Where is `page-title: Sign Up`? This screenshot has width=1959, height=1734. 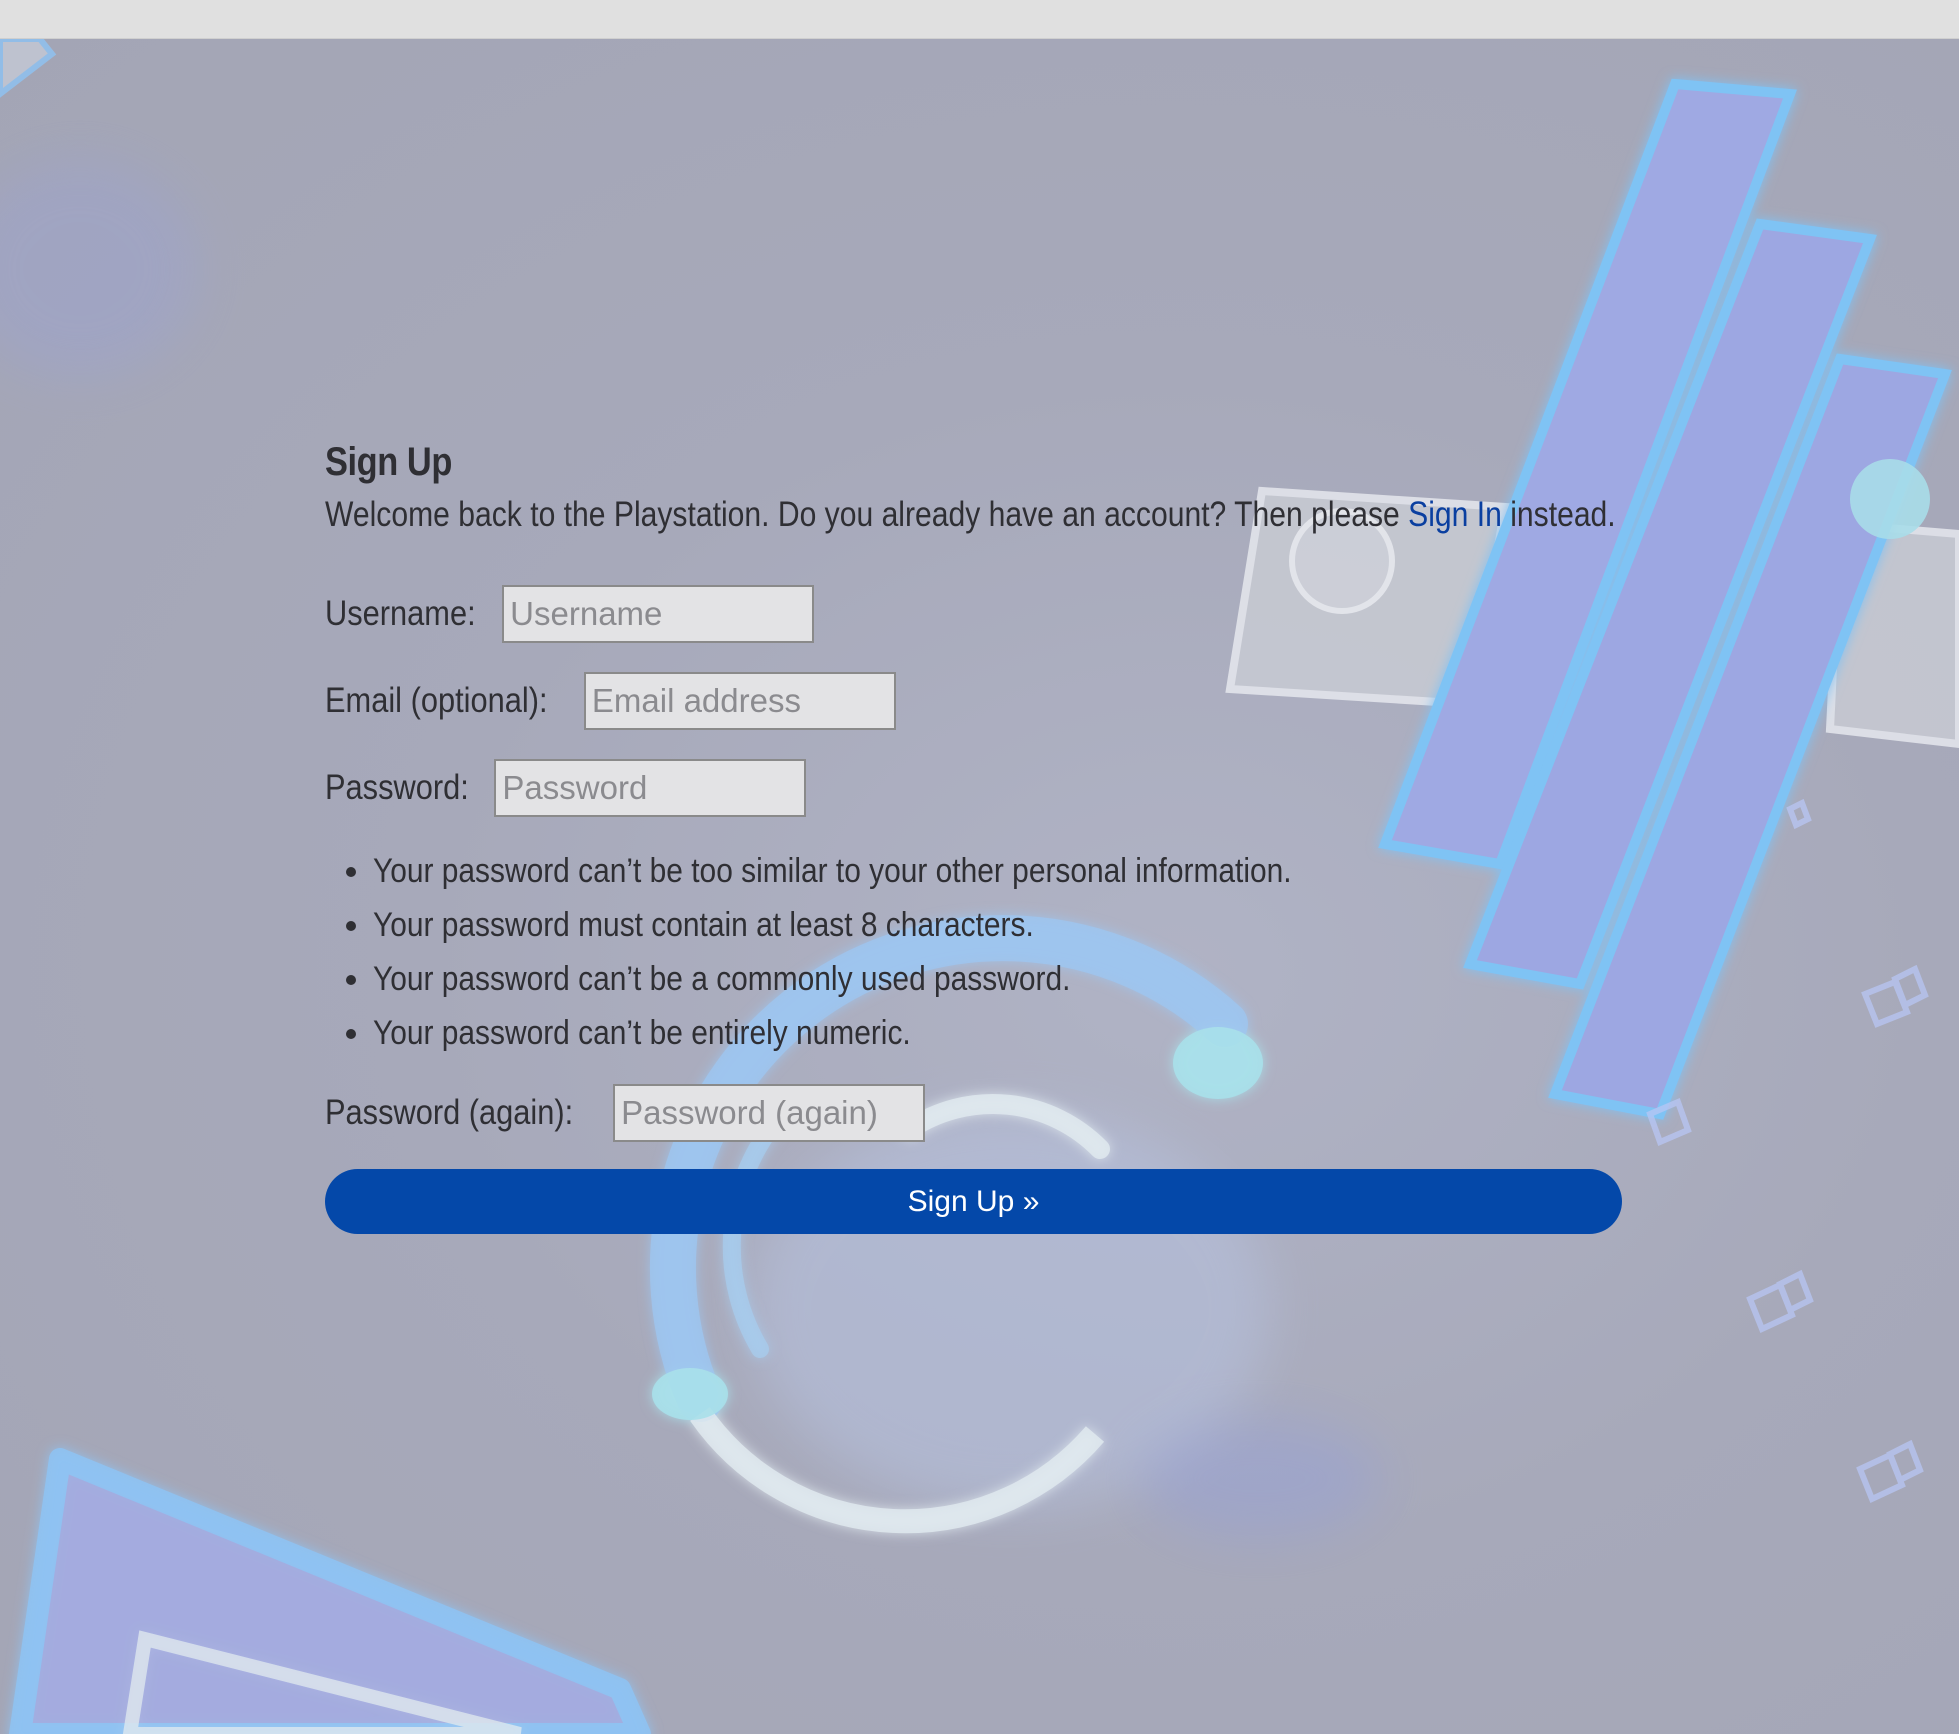
page-title: Sign Up is located at coordinates (388, 462).